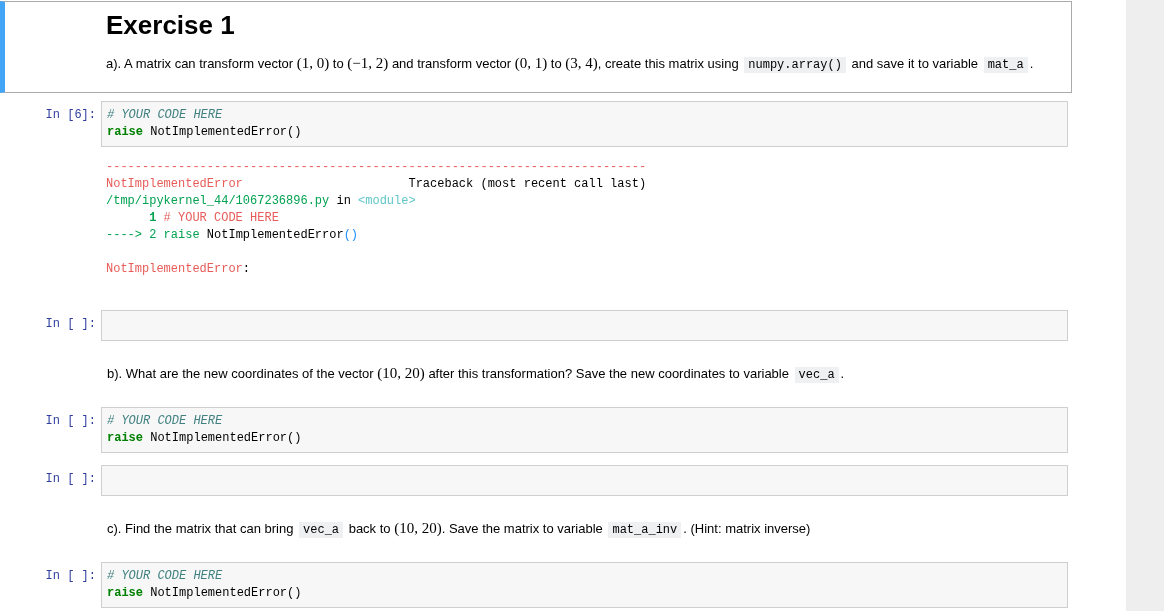 The width and height of the screenshot is (1164, 611). I want to click on instruction-text: b). What are the new coordinates of the vector (10, 20) after this transformation? Save the new coordinates to variable vec_a ., so click(476, 374).